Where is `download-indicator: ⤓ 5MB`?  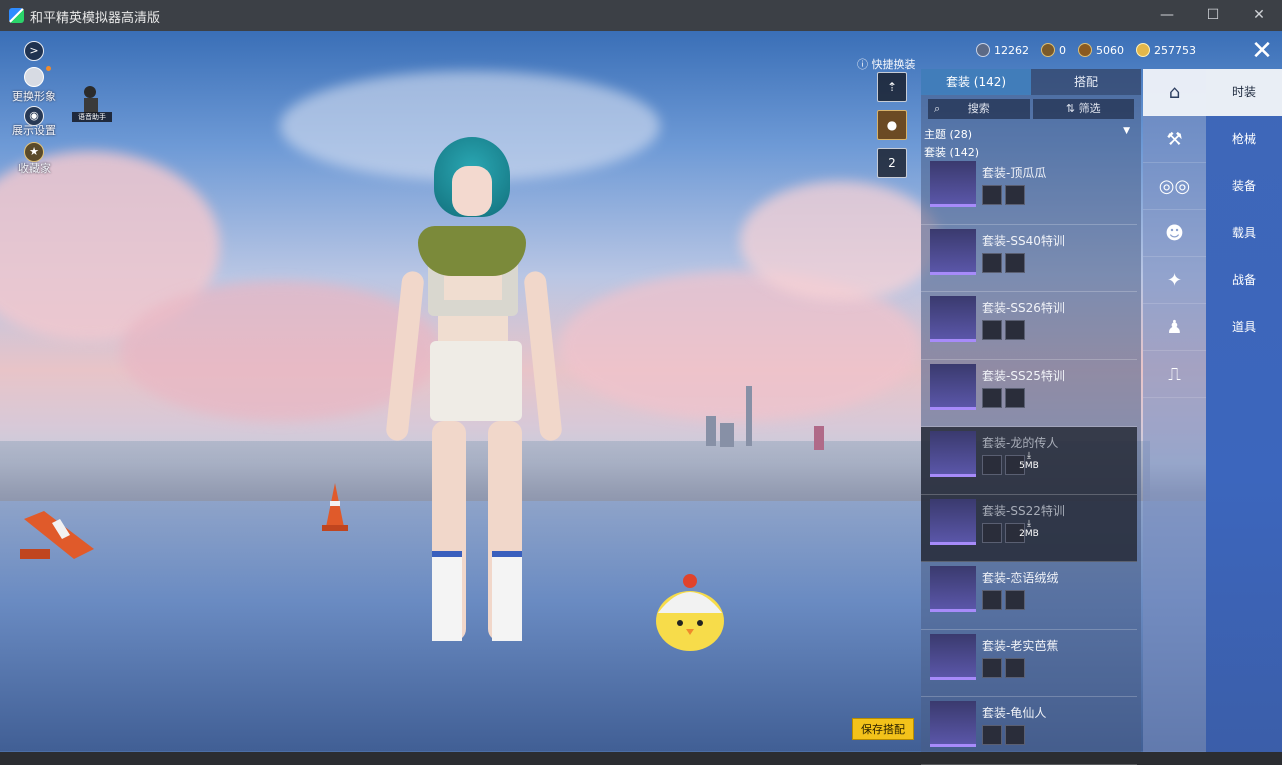
download-indicator: ⤓ 5MB is located at coordinates (1029, 461).